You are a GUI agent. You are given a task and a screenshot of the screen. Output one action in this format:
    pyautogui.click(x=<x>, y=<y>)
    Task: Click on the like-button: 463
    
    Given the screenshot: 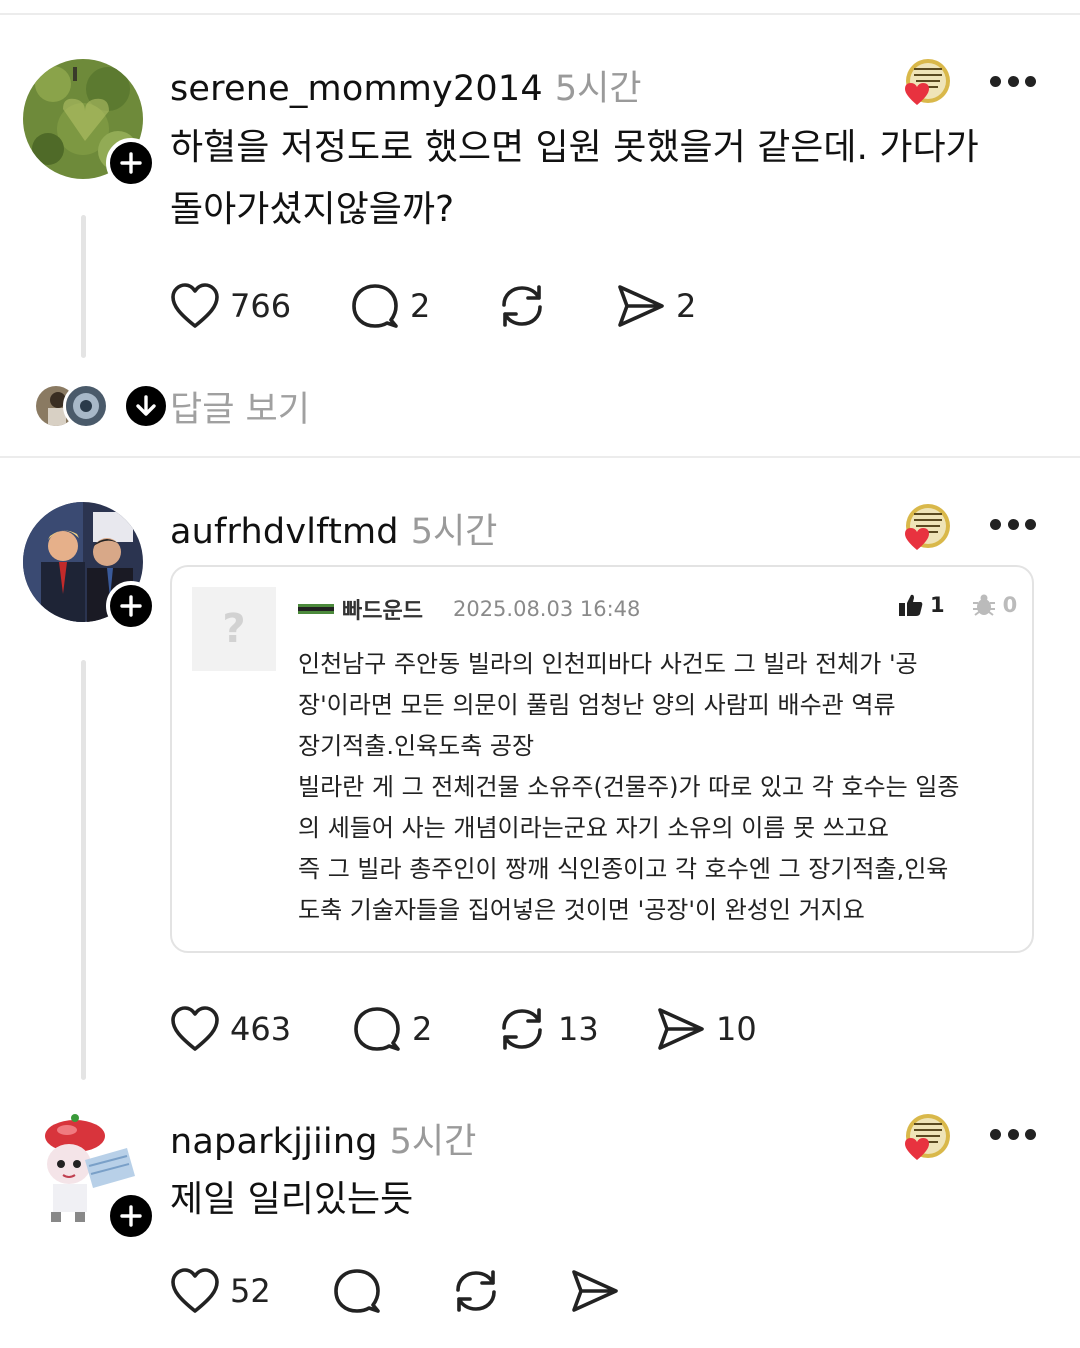 What is the action you would take?
    pyautogui.click(x=230, y=1029)
    